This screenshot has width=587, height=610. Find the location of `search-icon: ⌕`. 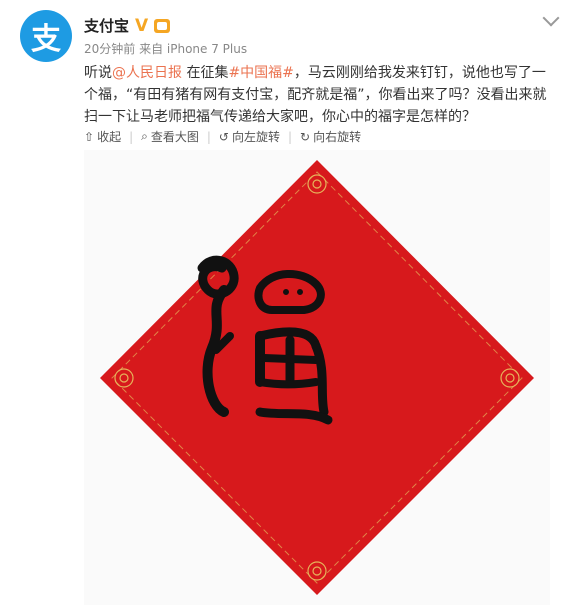

search-icon: ⌕ is located at coordinates (144, 136).